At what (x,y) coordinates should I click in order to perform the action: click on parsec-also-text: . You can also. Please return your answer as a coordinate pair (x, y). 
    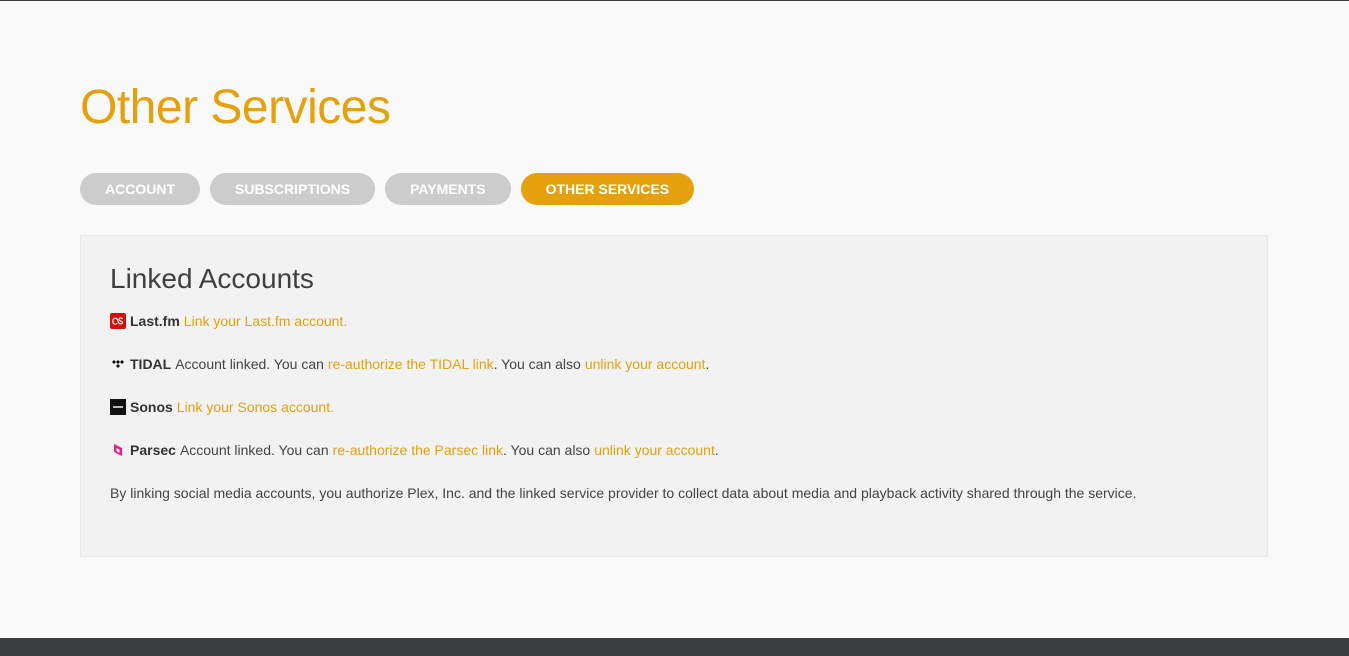
    Looking at the image, I should click on (547, 450).